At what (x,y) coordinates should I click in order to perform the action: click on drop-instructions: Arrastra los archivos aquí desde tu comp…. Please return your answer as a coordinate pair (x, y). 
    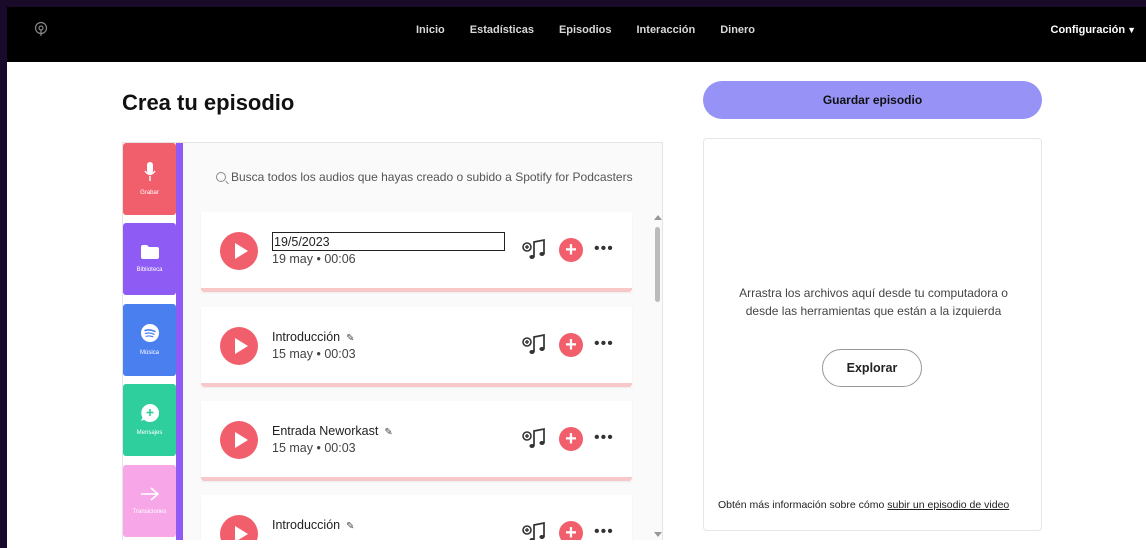
    Looking at the image, I should click on (873, 302).